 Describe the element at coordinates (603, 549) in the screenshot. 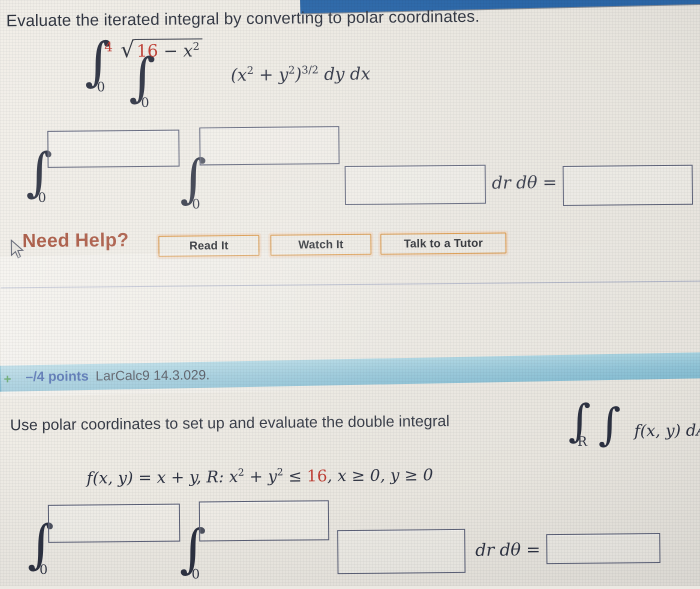

I see `answer2-result-box` at that location.